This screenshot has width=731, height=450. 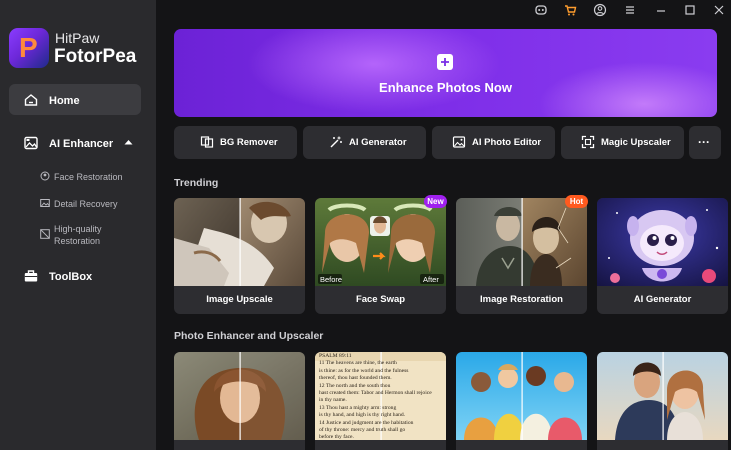 I want to click on magic-upscaler-button: Magic Upscaler, so click(x=622, y=142).